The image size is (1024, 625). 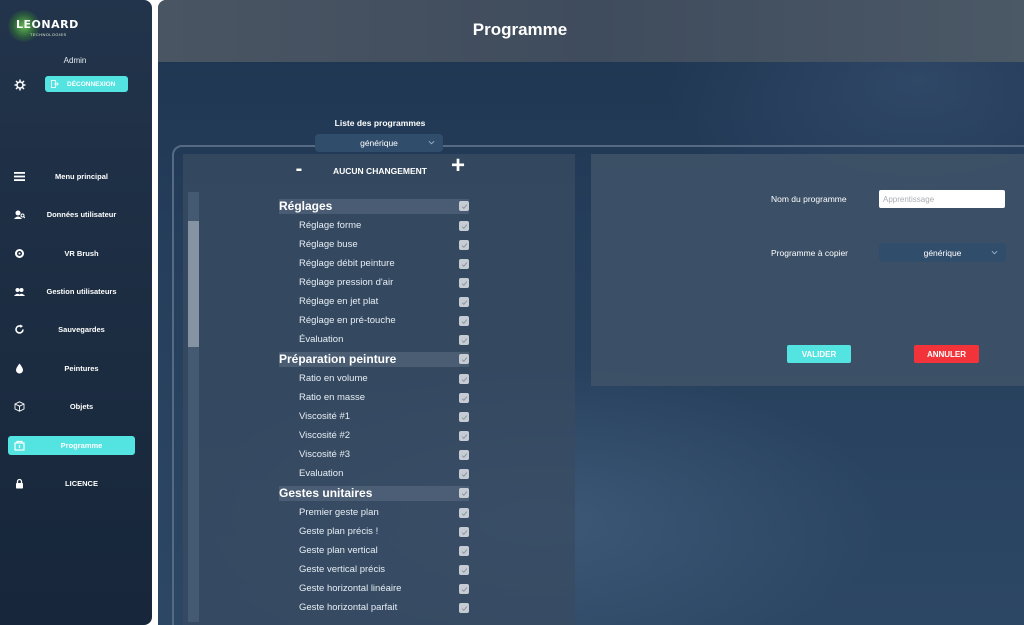 I want to click on program-select: générique, so click(x=379, y=143).